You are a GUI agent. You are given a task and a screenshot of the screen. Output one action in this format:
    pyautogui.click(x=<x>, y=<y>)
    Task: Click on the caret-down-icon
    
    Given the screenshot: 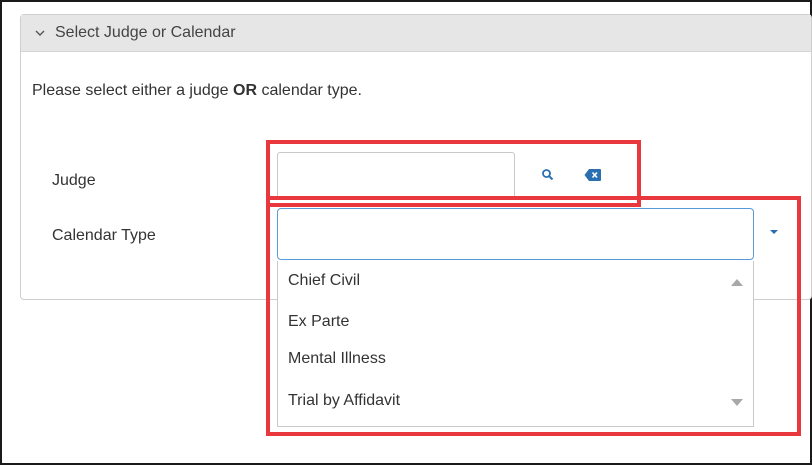 What is the action you would take?
    pyautogui.click(x=774, y=232)
    